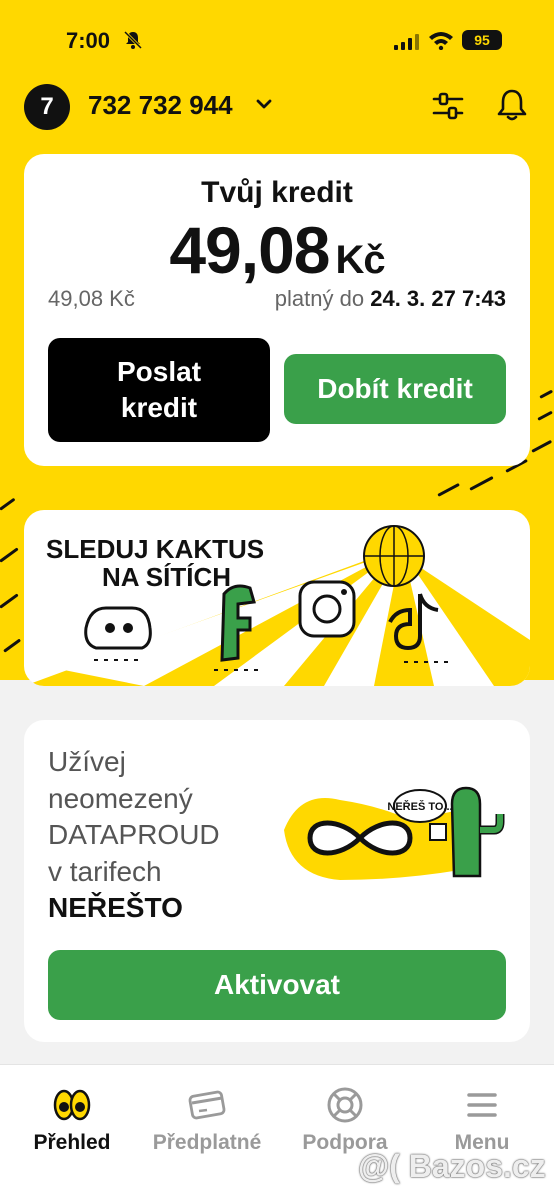  I want to click on credit-title: Tvůj kredit, so click(277, 192).